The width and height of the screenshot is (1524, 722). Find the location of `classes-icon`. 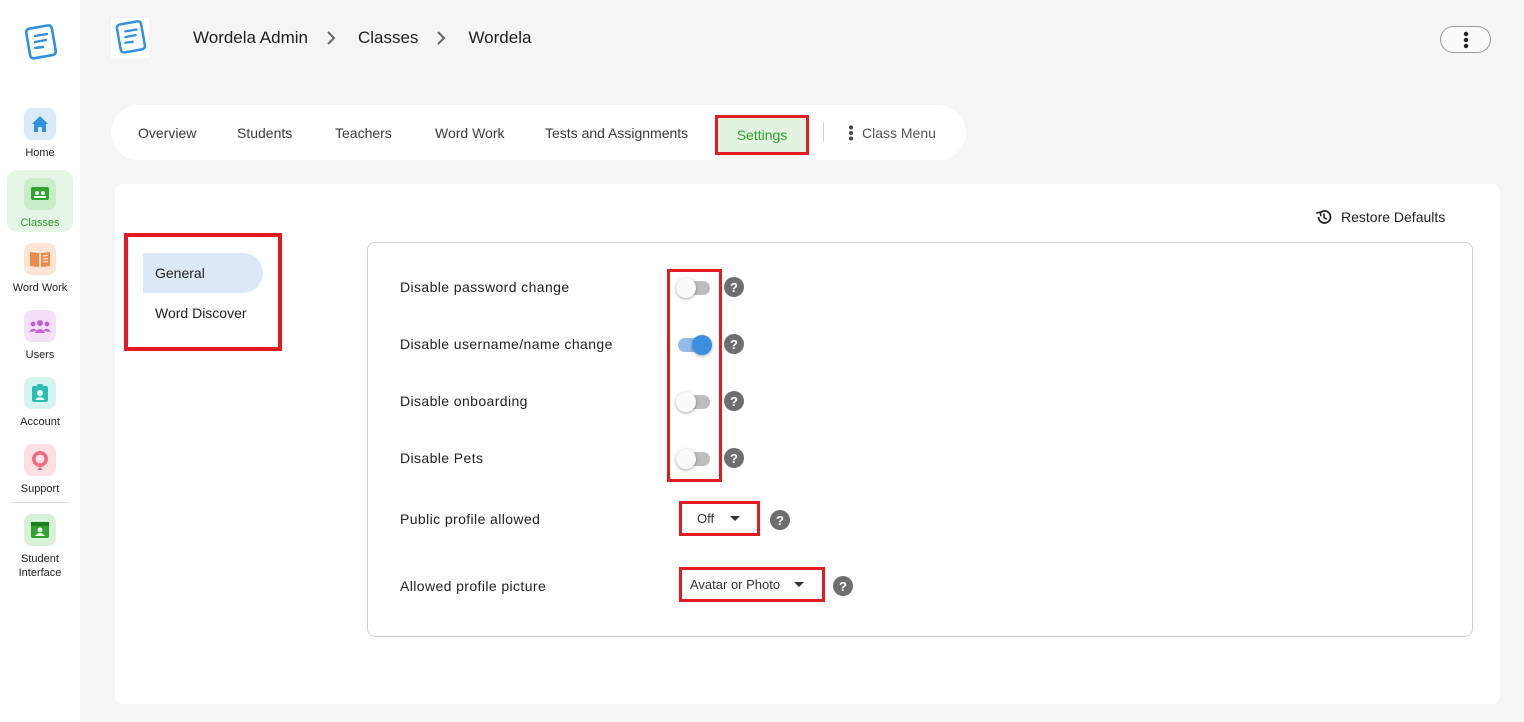

classes-icon is located at coordinates (40, 194).